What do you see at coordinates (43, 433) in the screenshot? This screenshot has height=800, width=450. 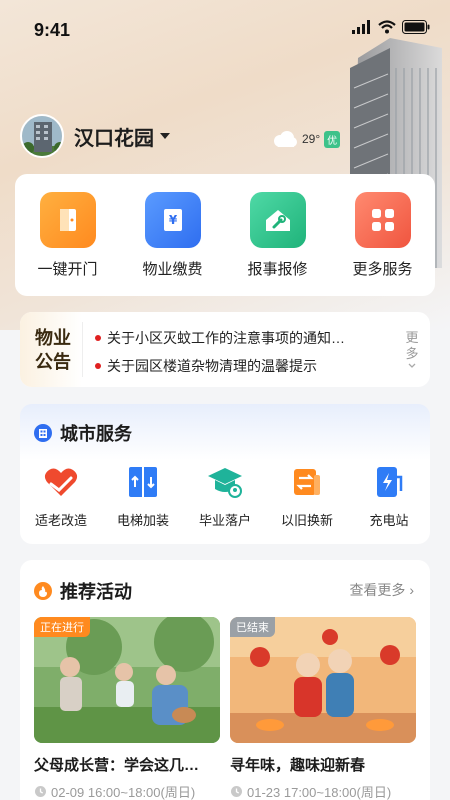 I see `city-building-icon` at bounding box center [43, 433].